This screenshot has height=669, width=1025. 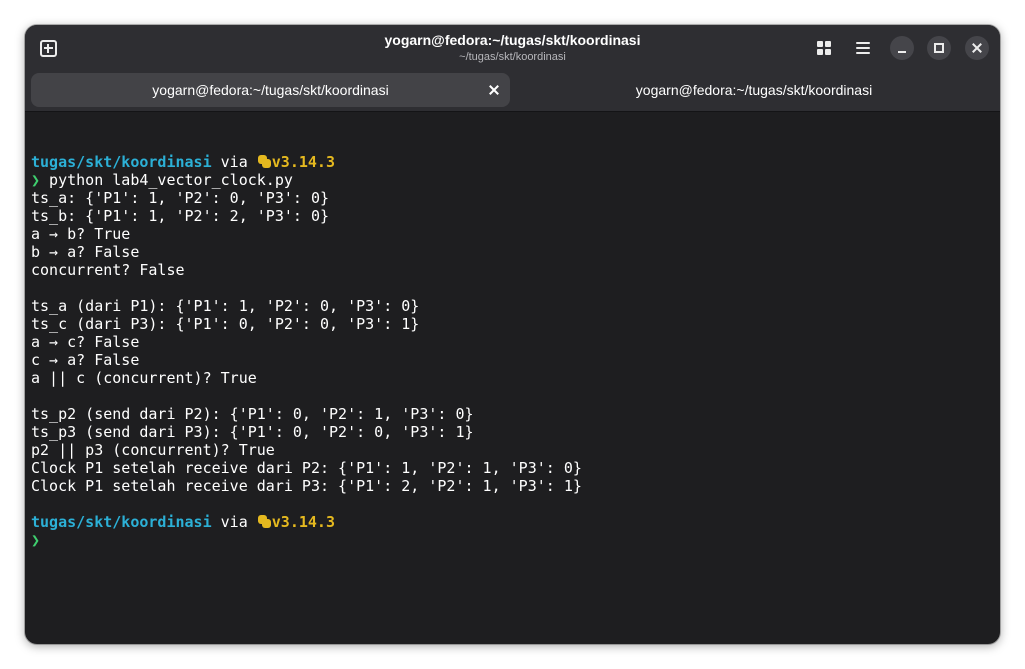 I want to click on input-line: ❯, so click(x=511, y=540).